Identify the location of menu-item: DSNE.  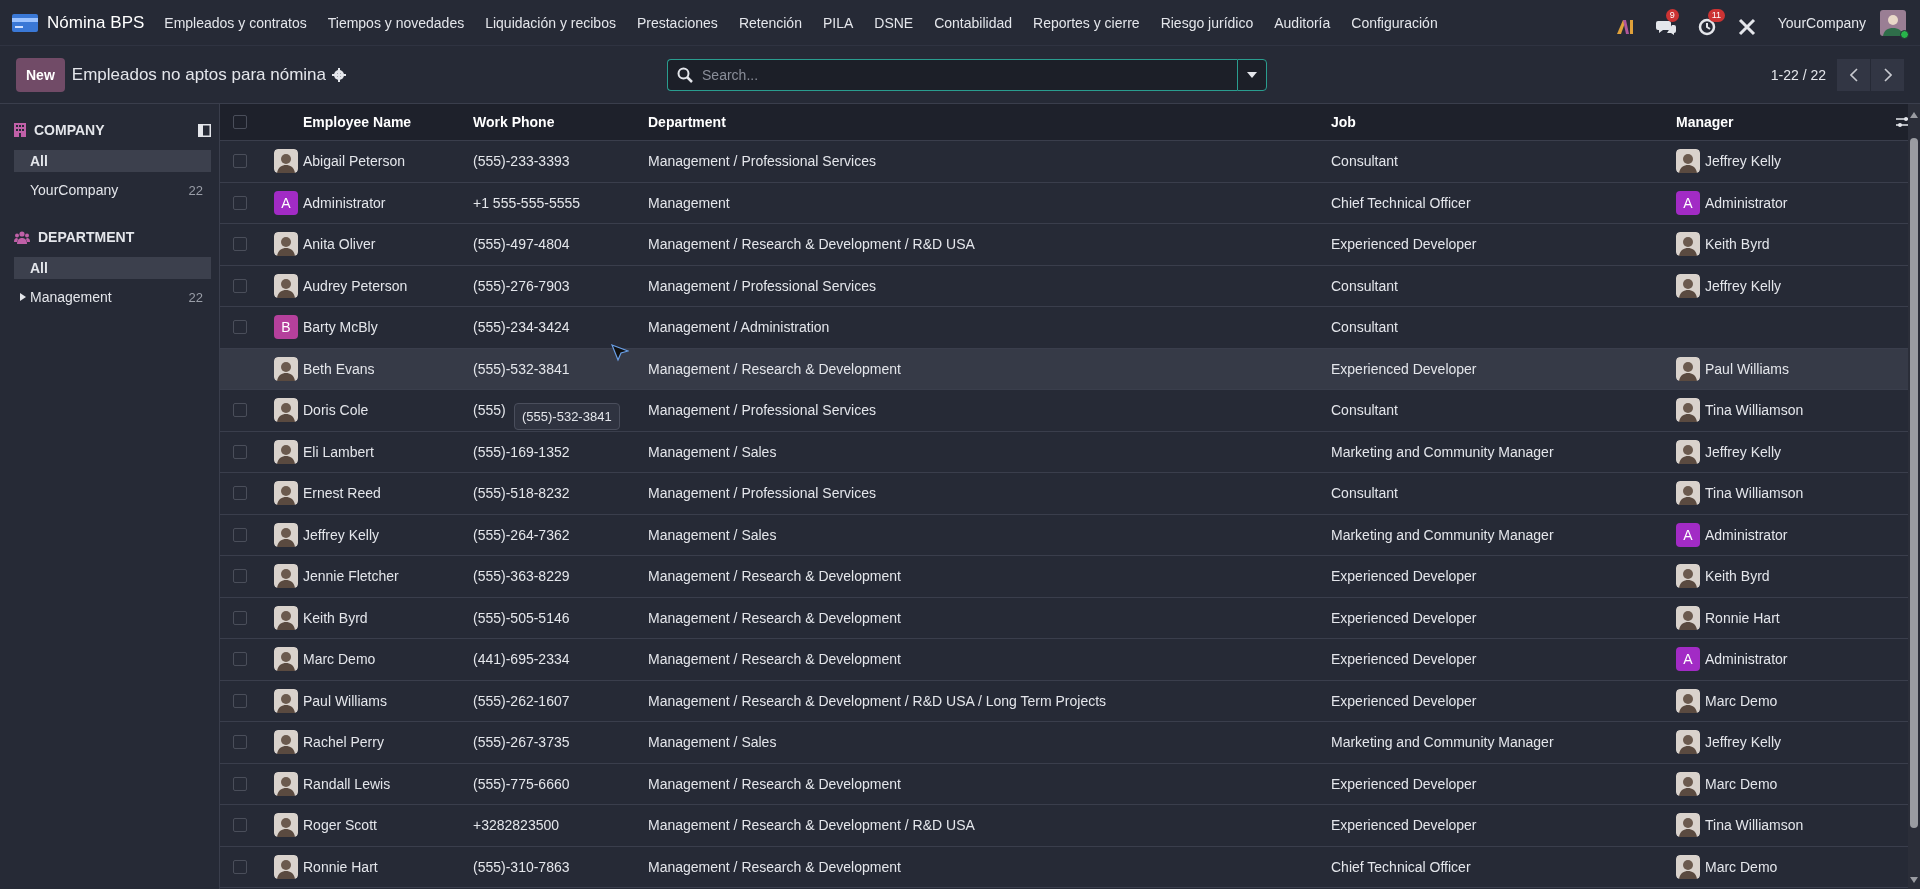
(894, 22).